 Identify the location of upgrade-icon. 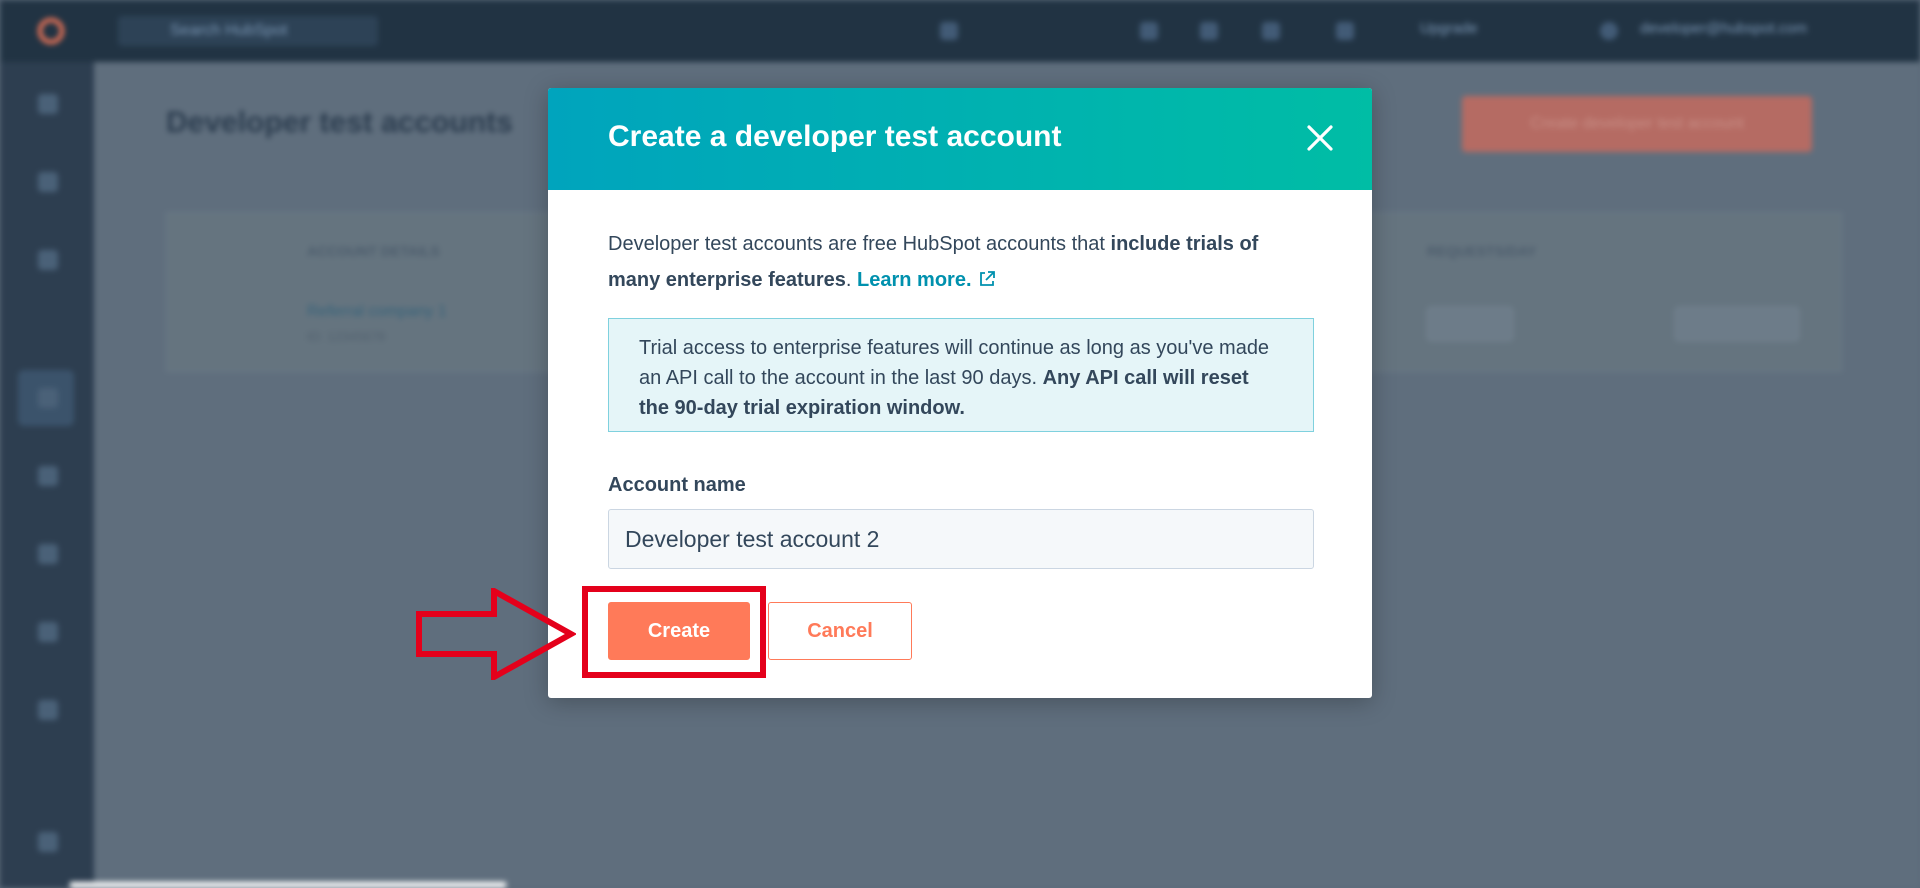
(1345, 31).